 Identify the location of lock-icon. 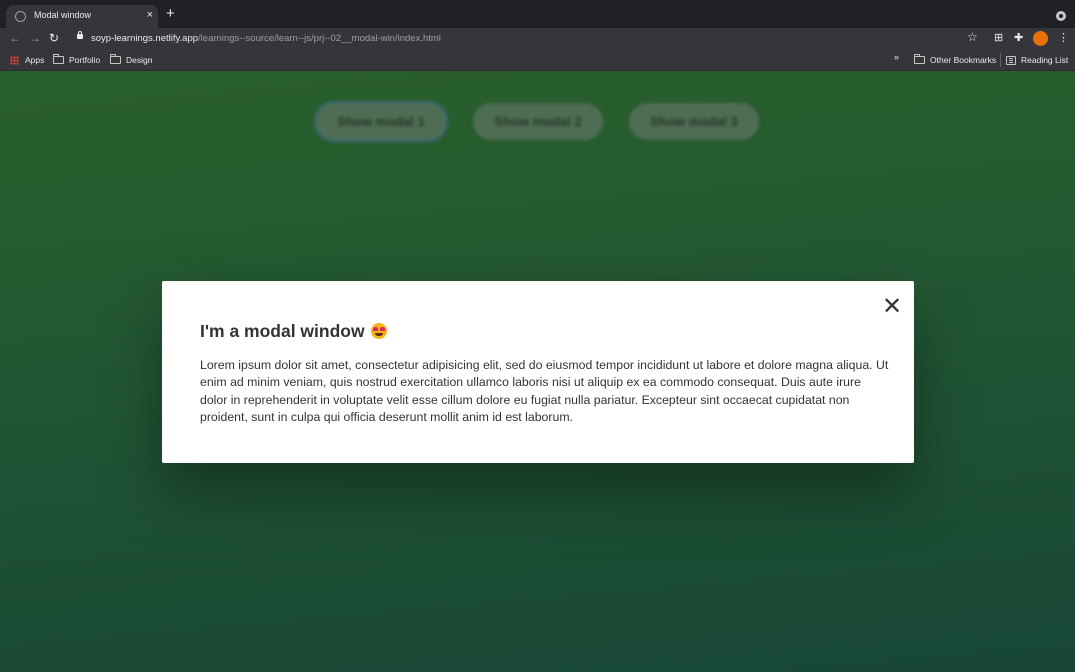
(80, 35).